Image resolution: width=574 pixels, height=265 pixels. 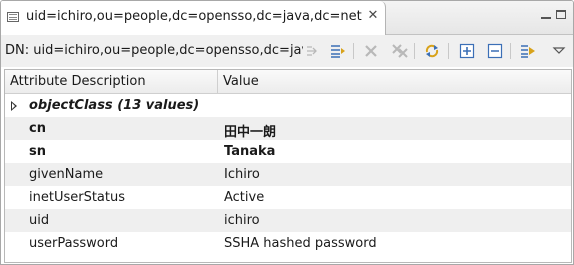 What do you see at coordinates (288, 82) in the screenshot?
I see `table-header: Attribute Description Value` at bounding box center [288, 82].